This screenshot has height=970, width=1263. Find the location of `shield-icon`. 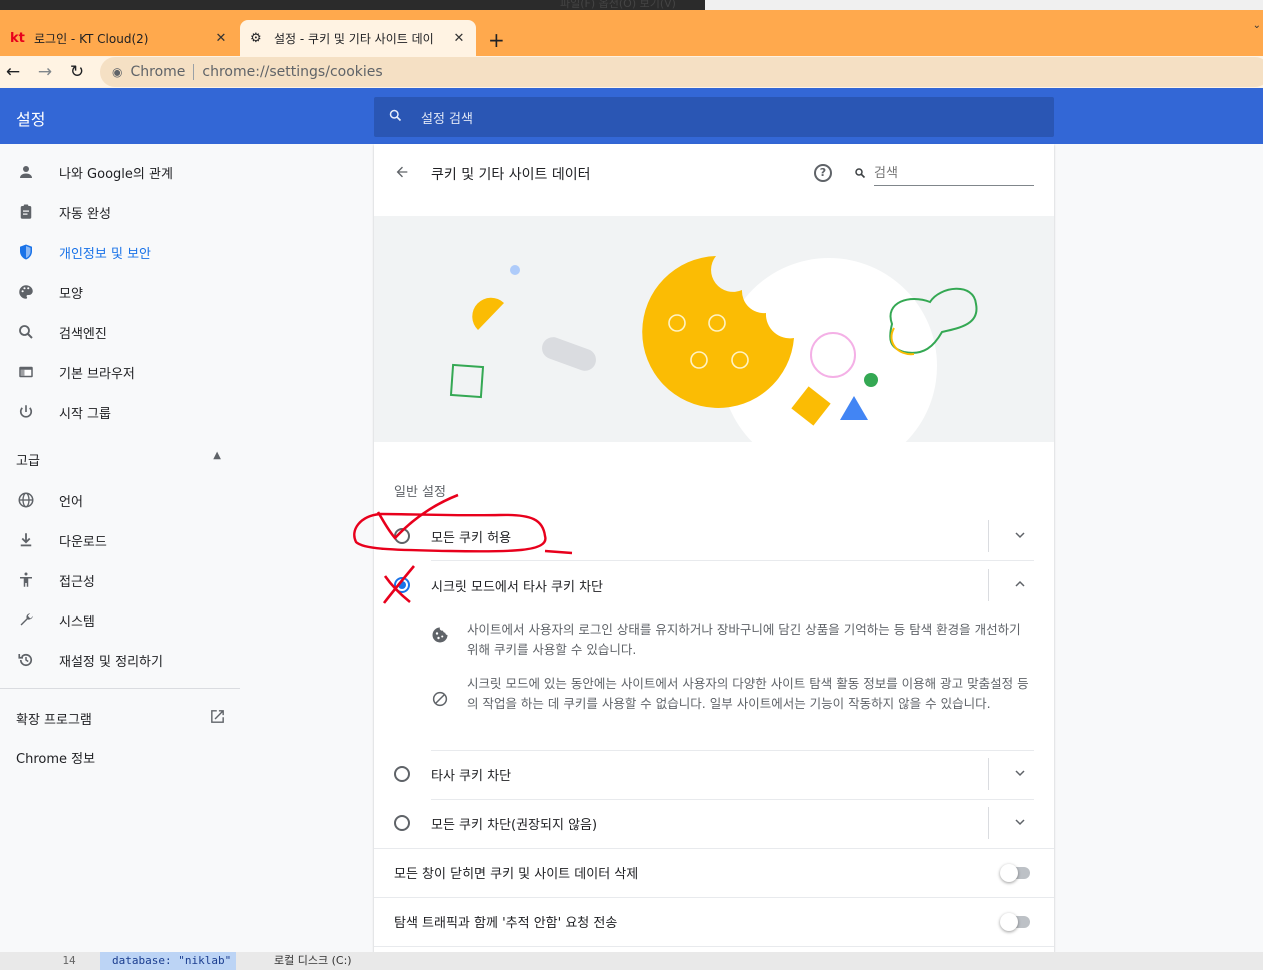

shield-icon is located at coordinates (26, 252).